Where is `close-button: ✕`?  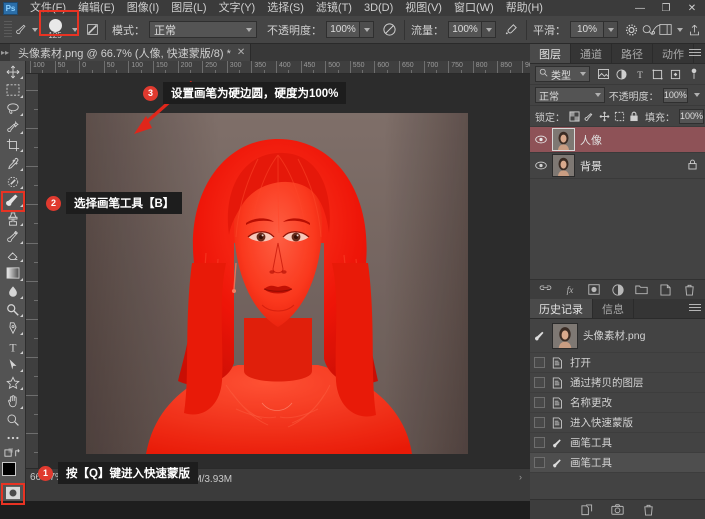 close-button: ✕ is located at coordinates (692, 8).